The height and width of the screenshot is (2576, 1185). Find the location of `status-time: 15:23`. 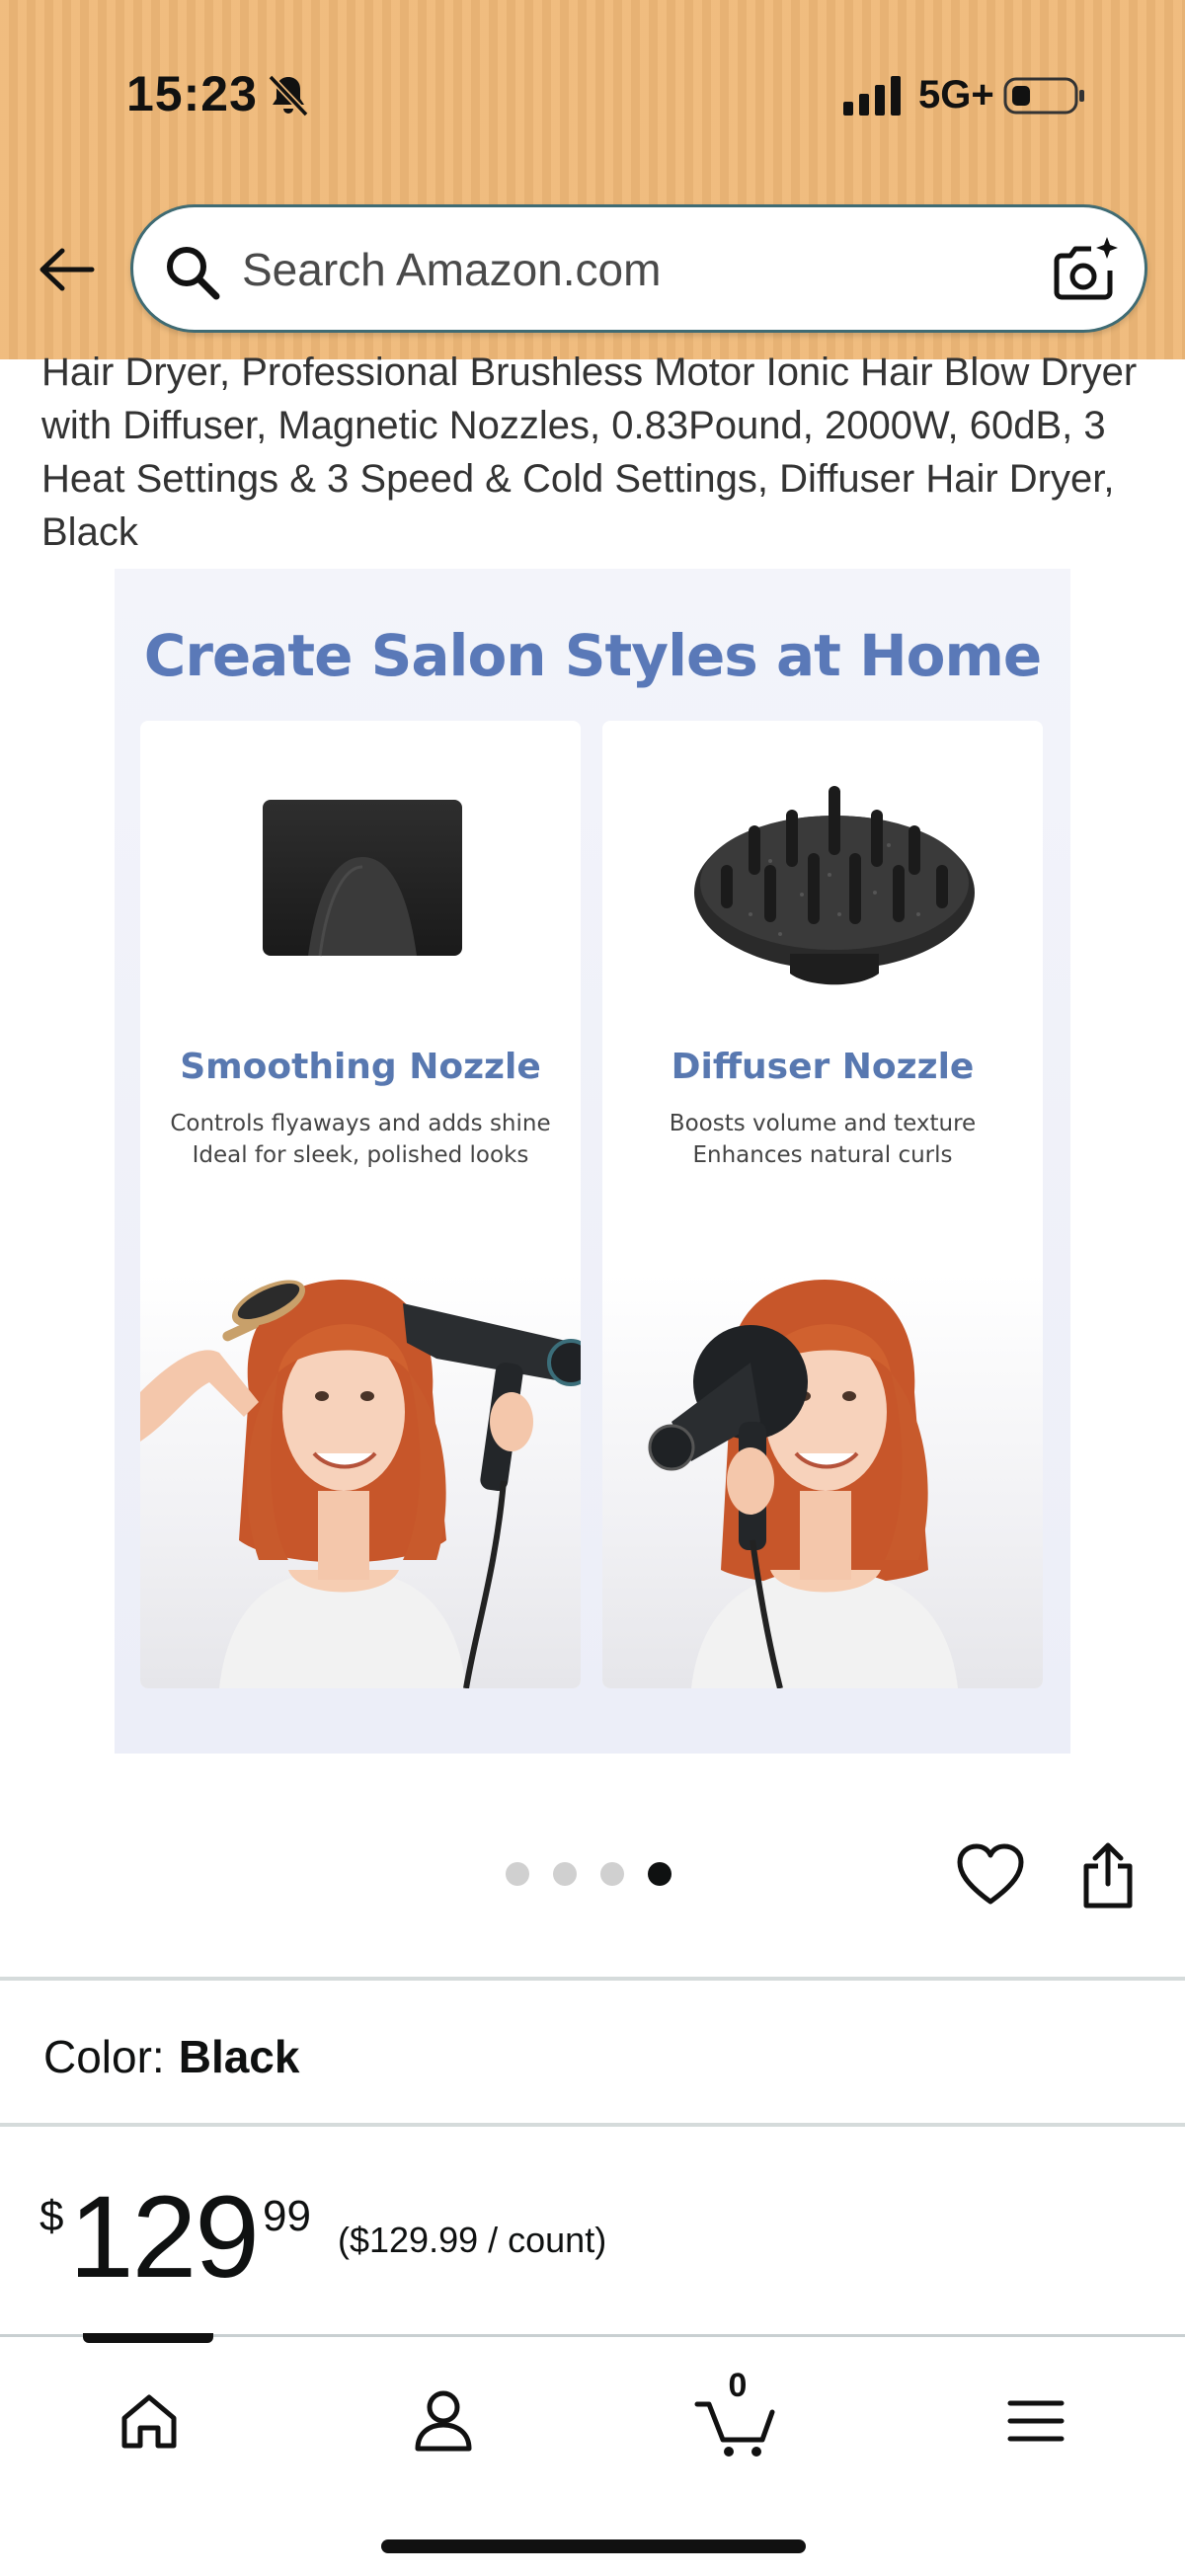

status-time: 15:23 is located at coordinates (192, 93).